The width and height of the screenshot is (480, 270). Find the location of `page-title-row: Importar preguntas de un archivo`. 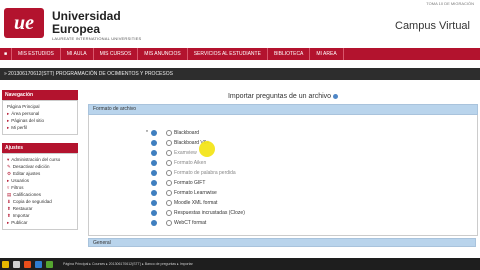

page-title-row: Importar preguntas de un archivo is located at coordinates (283, 97).